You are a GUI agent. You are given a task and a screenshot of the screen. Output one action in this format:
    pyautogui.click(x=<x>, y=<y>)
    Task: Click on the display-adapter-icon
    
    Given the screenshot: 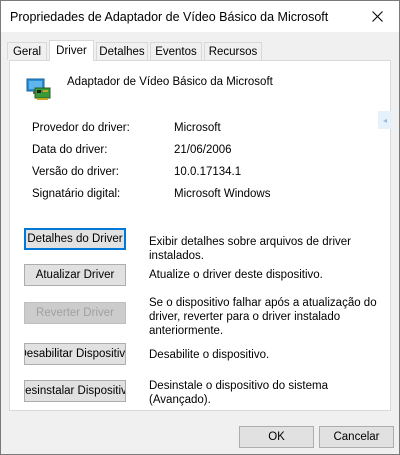 What is the action you would take?
    pyautogui.click(x=38, y=89)
    